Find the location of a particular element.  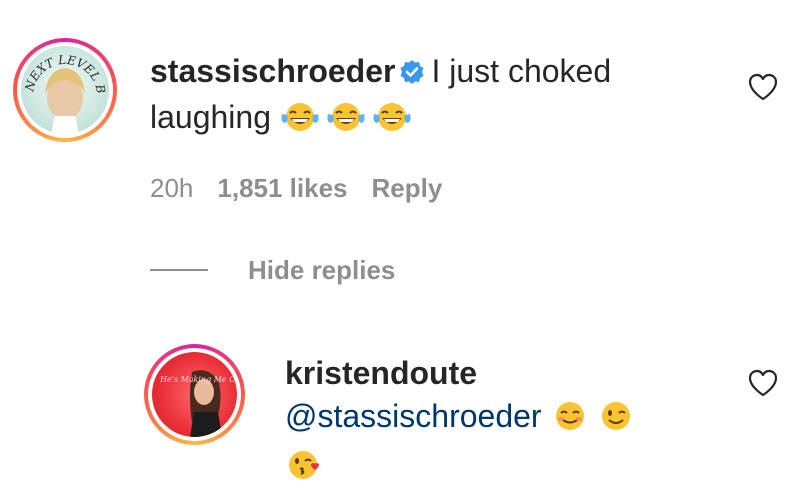

avatar-artwork: He's Making Me Crazy is located at coordinates (198, 403).